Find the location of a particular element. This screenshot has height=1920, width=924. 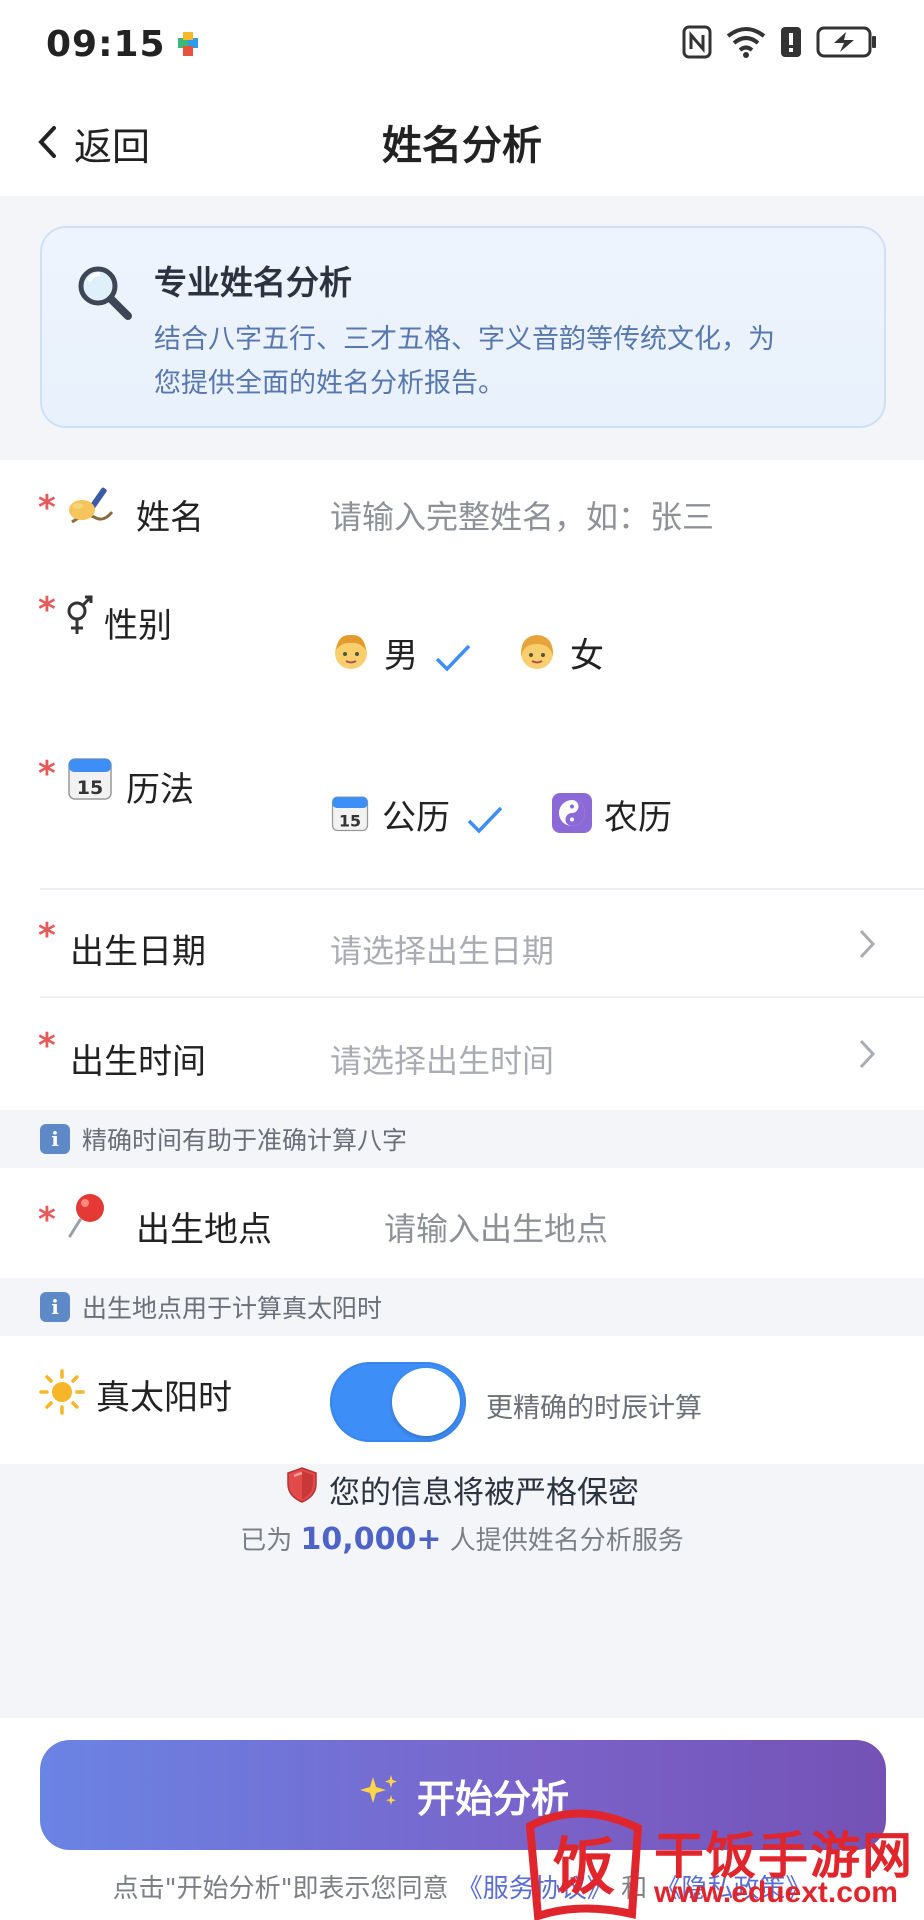

tip-text: 出生地点用于计算真太阳时 is located at coordinates (232, 1308).